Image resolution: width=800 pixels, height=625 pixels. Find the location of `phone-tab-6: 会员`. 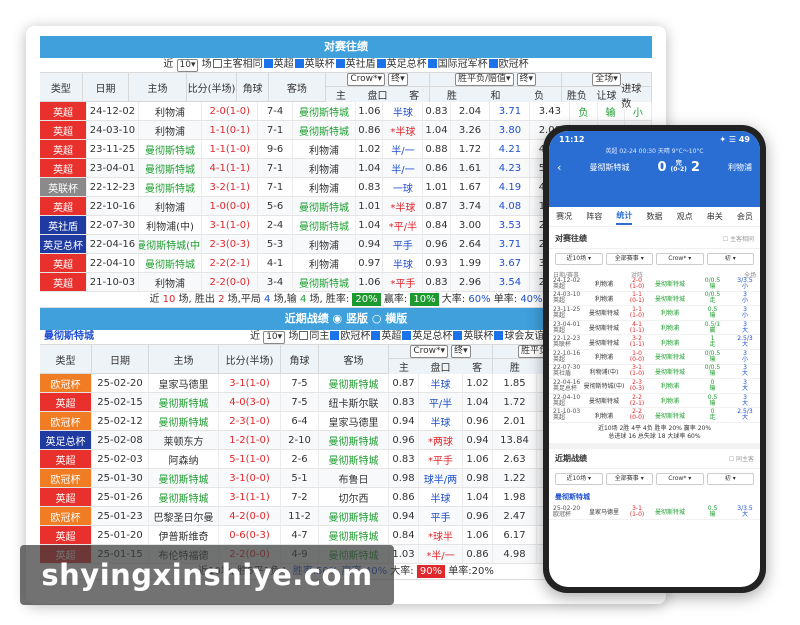

phone-tab-6: 会员 is located at coordinates (745, 216).